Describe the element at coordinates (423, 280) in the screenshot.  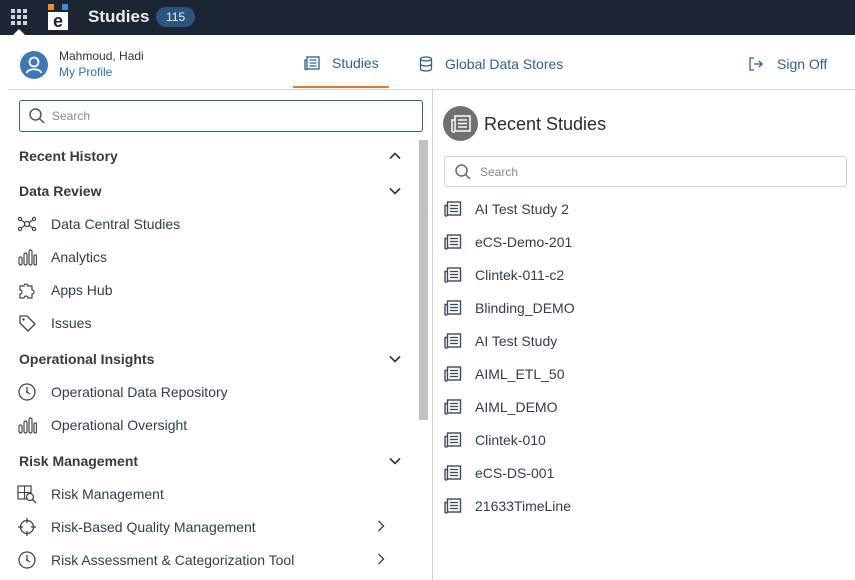
I see `nav-scrollbar` at that location.